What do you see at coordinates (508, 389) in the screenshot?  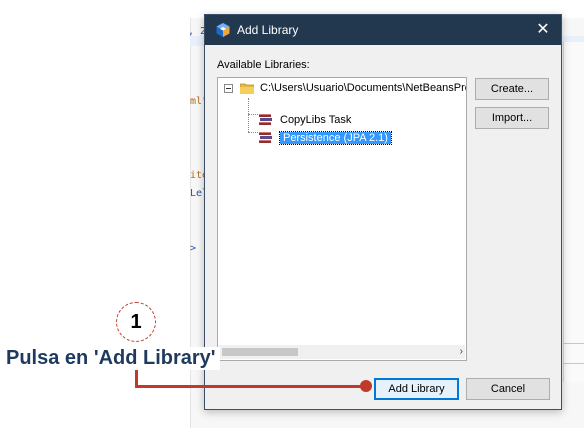 I see `cancel-button: Cancel` at bounding box center [508, 389].